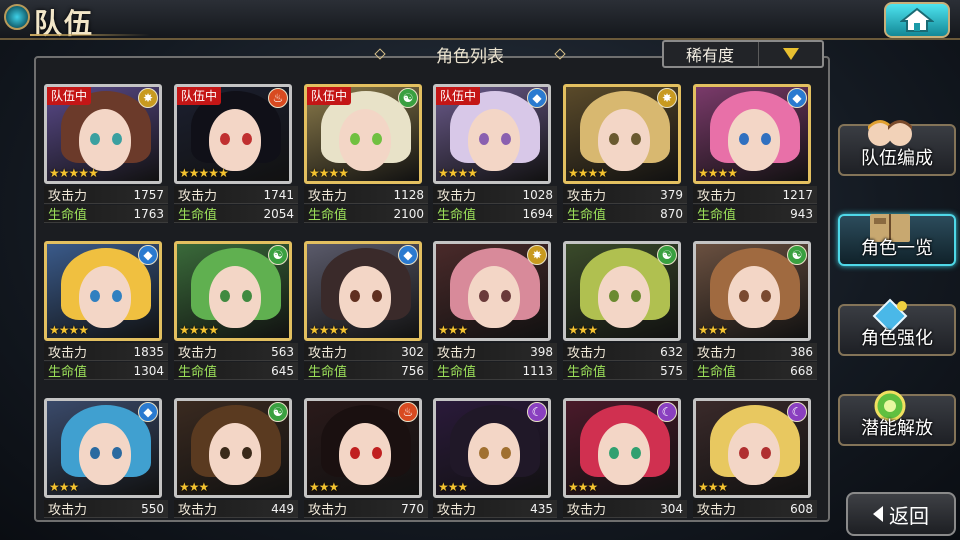  I want to click on character-card: ☾ ★★★ 攻击力 304, so click(625, 469).